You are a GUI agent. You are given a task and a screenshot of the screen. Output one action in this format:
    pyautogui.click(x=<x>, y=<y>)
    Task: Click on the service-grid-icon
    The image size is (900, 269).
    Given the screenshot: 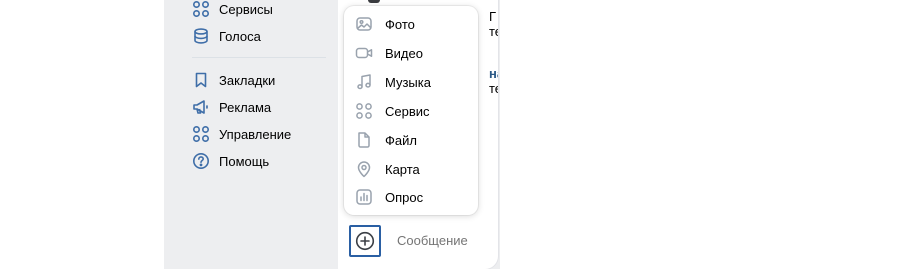 What is the action you would take?
    pyautogui.click(x=364, y=111)
    